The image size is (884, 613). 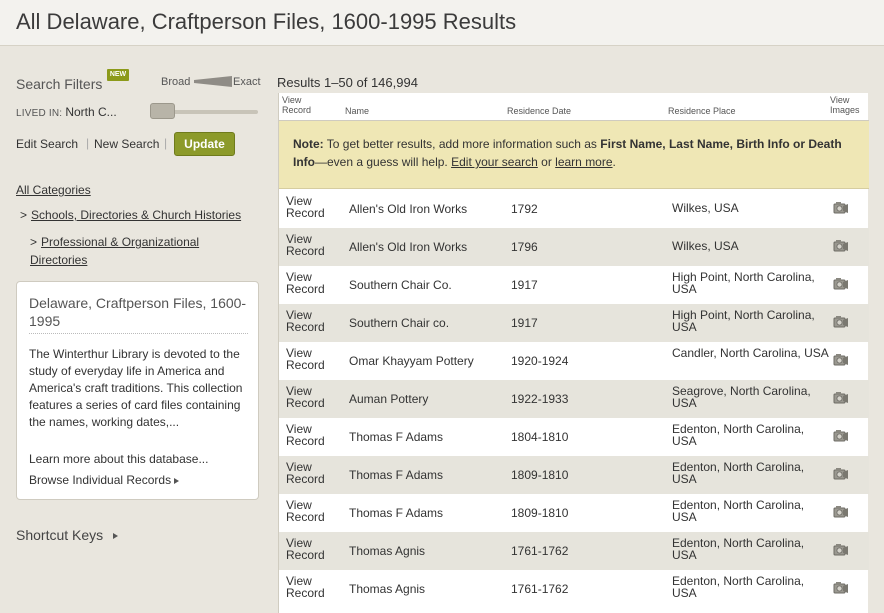 What do you see at coordinates (100, 480) in the screenshot?
I see `browse-records-label: Browse Individual Records` at bounding box center [100, 480].